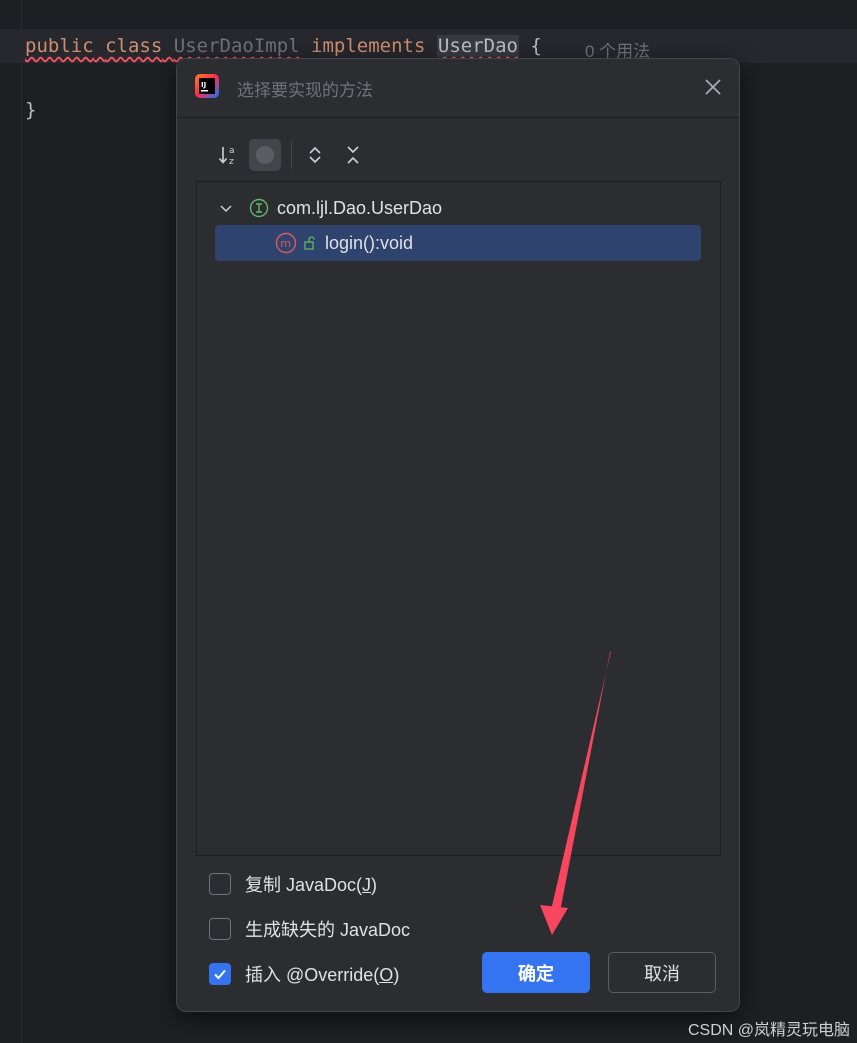  What do you see at coordinates (310, 243) in the screenshot?
I see `public-access-icon` at bounding box center [310, 243].